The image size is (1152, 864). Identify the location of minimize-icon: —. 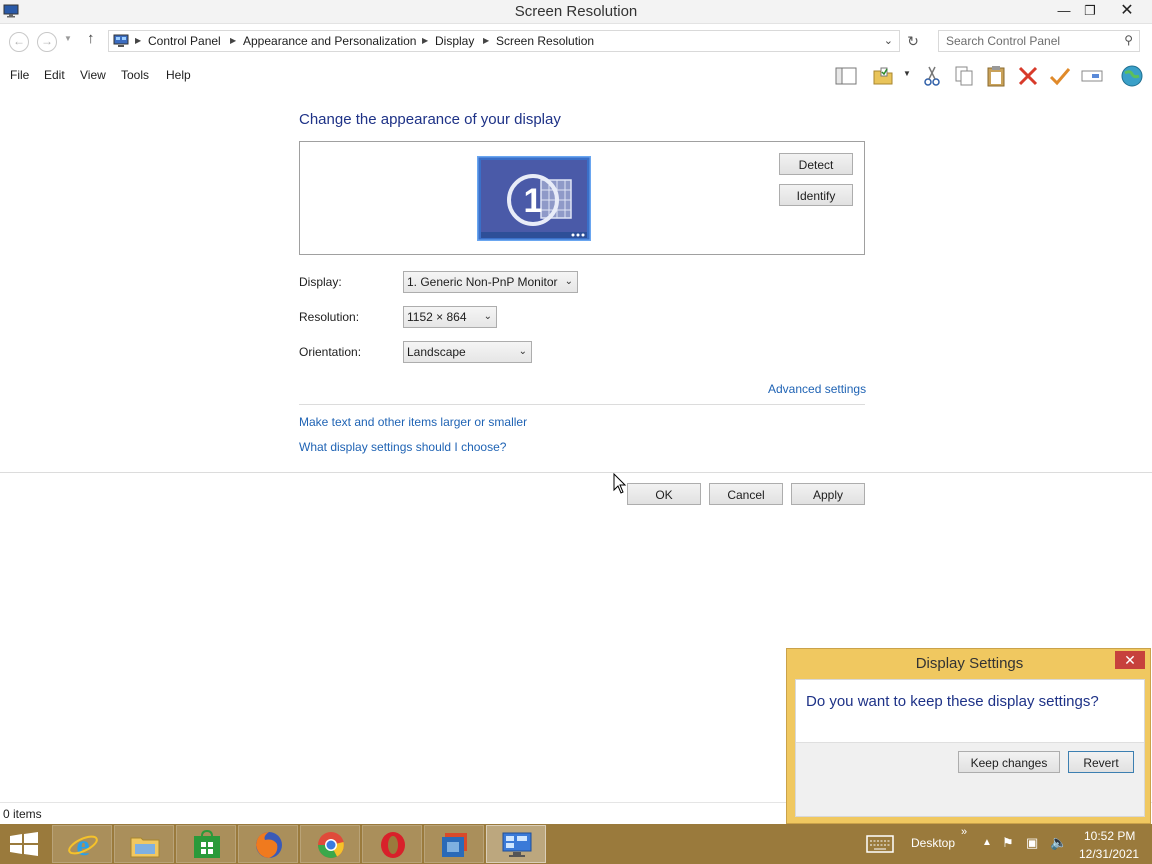
(1064, 11).